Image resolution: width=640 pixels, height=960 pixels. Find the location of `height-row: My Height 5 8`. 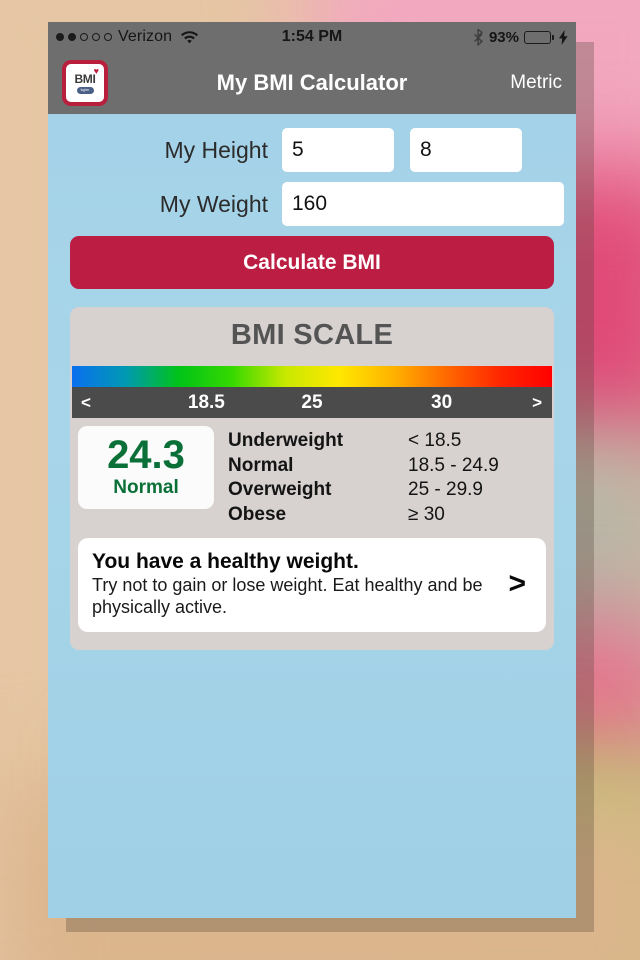

height-row: My Height 5 8 is located at coordinates (312, 150).